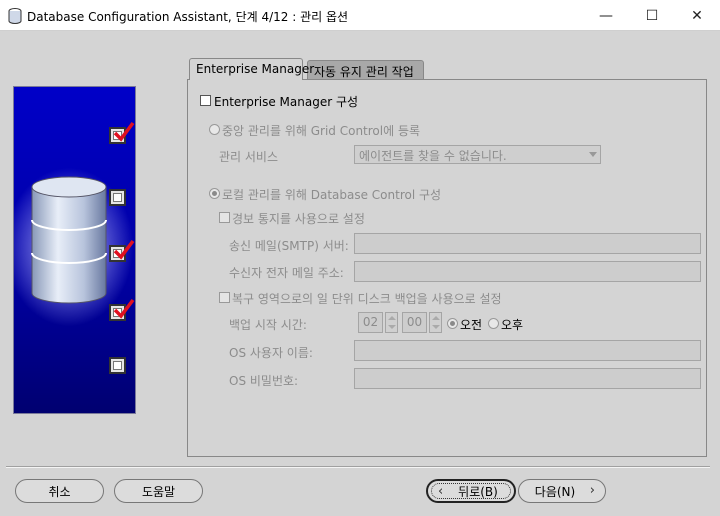 This screenshot has width=720, height=516. I want to click on chevron-left-icon: ‹, so click(441, 491).